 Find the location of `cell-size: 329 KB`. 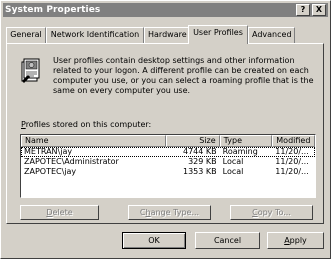

cell-size: 329 KB is located at coordinates (202, 161).